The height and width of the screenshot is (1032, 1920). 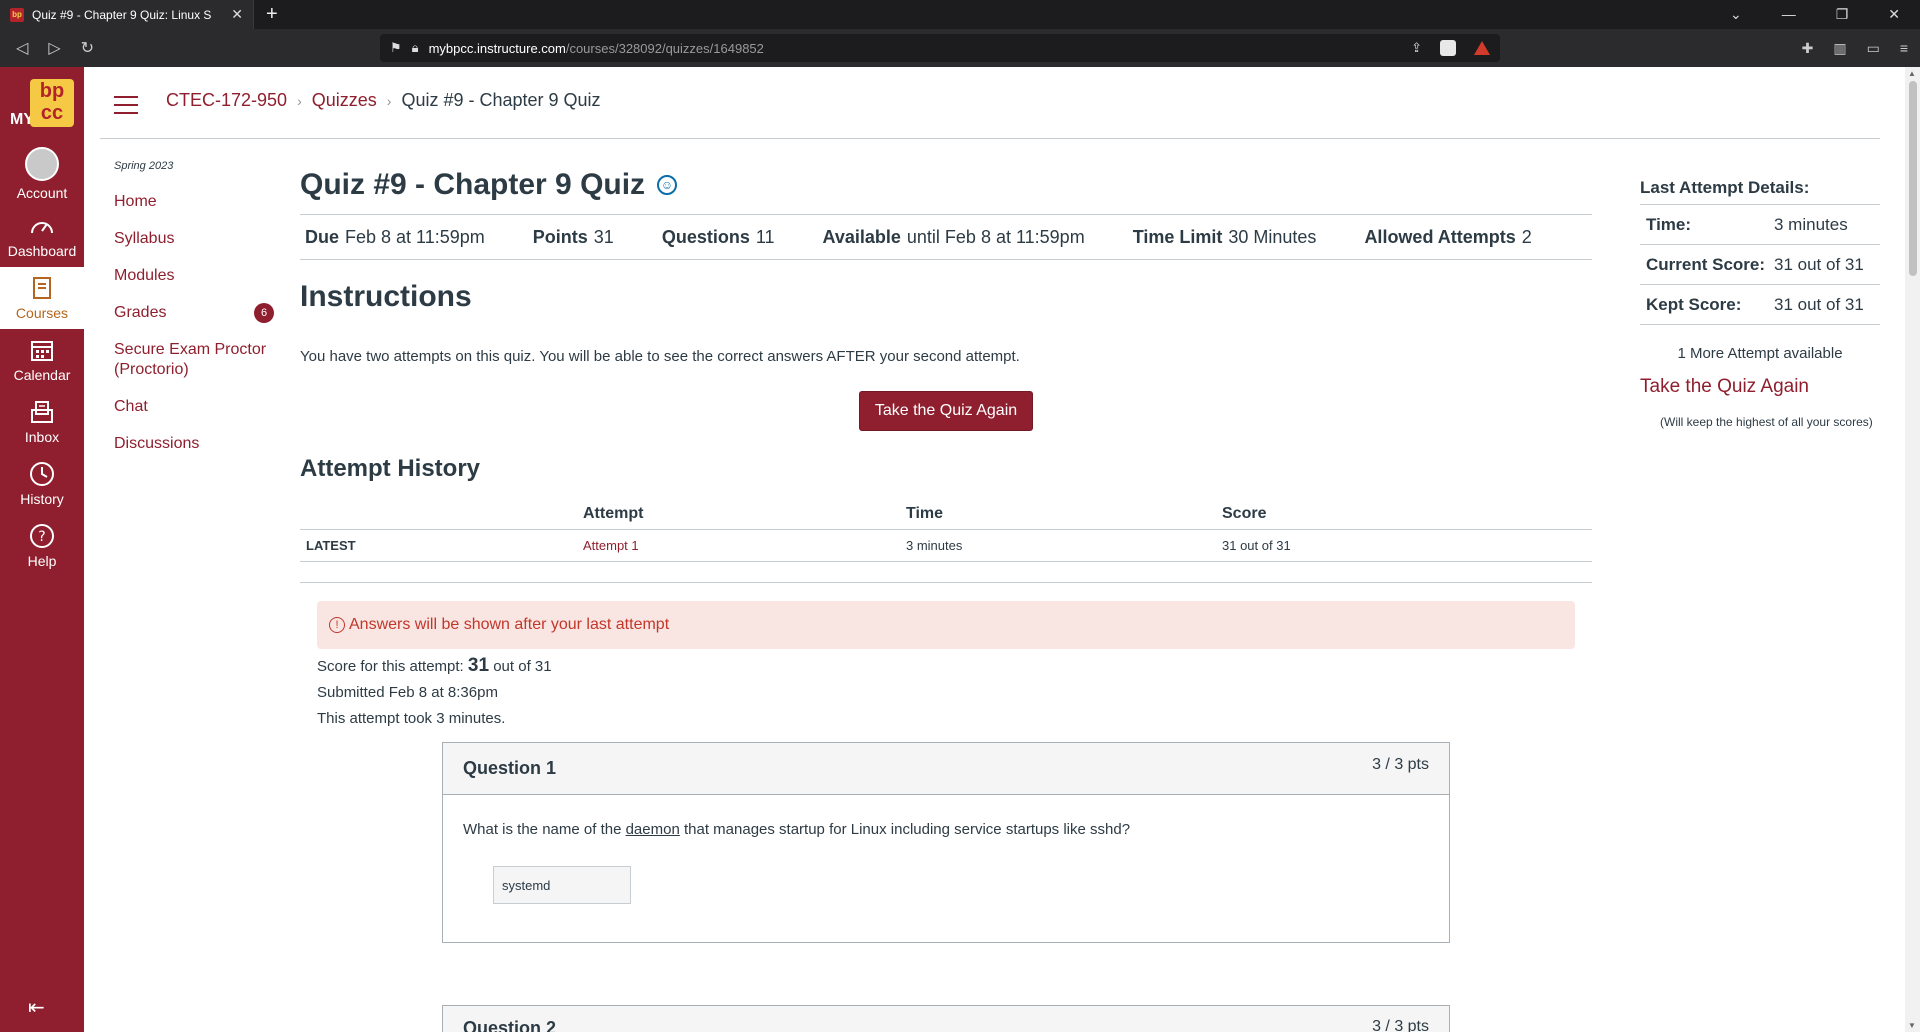 I want to click on question-card: Question 2 3 / 3 pts, so click(x=946, y=1018).